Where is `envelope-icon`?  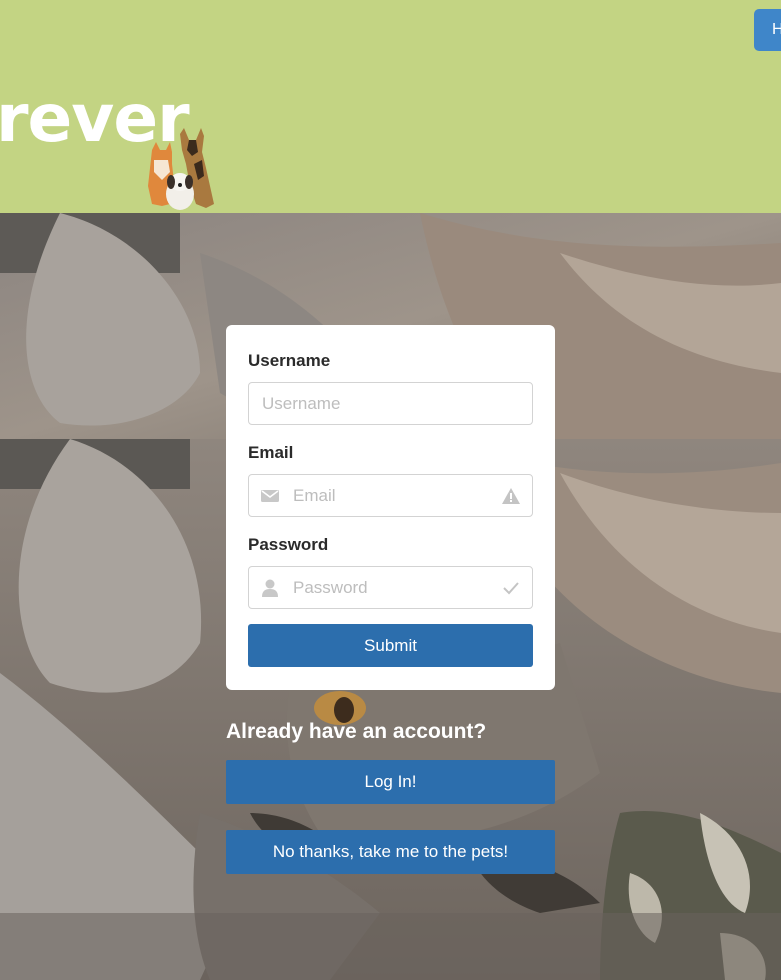
envelope-icon is located at coordinates (270, 496).